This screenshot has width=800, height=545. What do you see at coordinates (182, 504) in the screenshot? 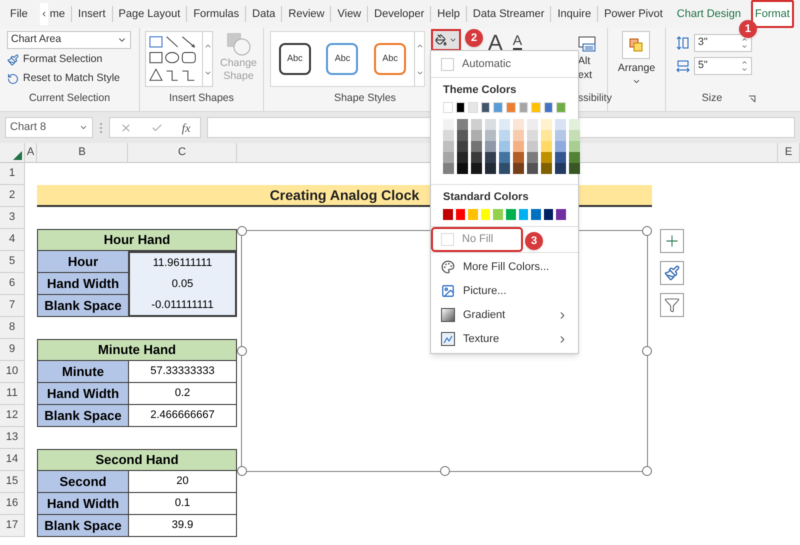
I see `table-cell: 0.1` at bounding box center [182, 504].